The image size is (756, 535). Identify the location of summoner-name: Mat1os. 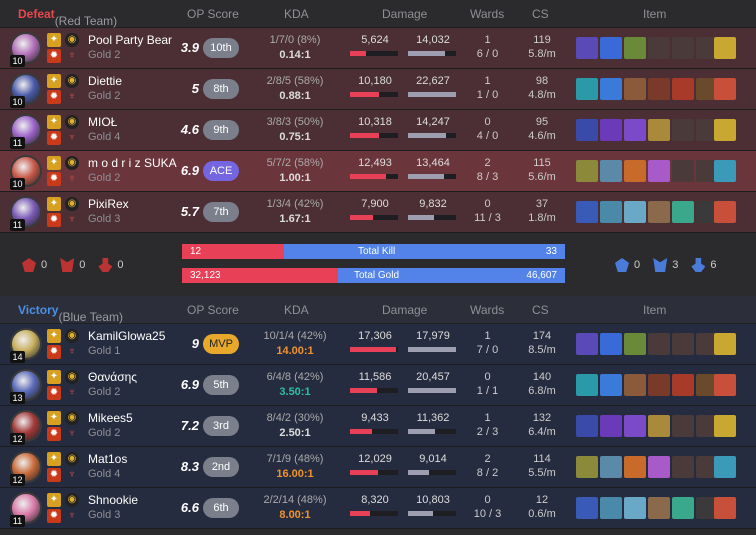
(107, 459).